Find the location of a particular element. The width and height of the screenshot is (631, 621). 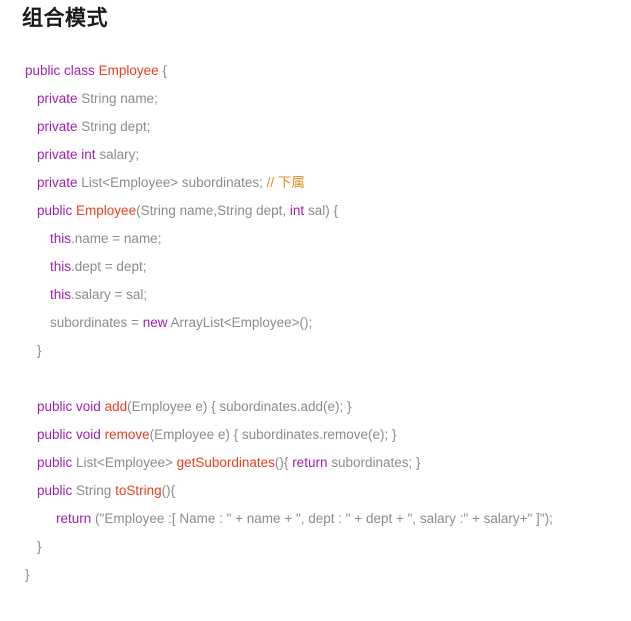

code-token-txt: sal) { is located at coordinates (321, 210).